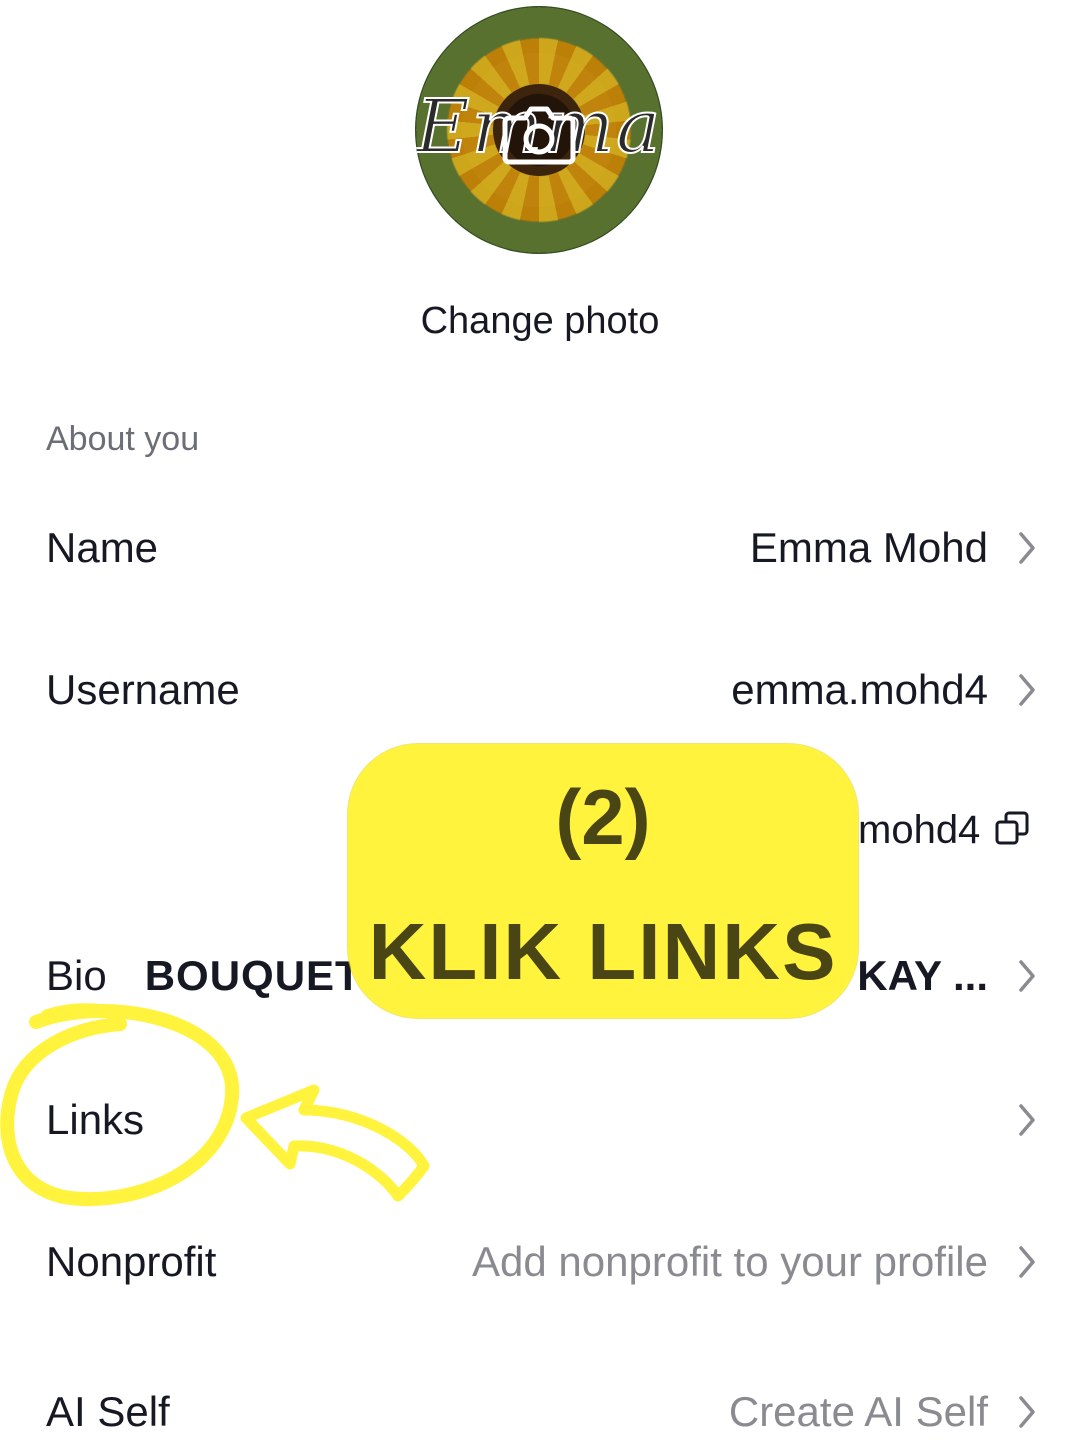 The height and width of the screenshot is (1452, 1080). I want to click on row-name-label: Name, so click(102, 547).